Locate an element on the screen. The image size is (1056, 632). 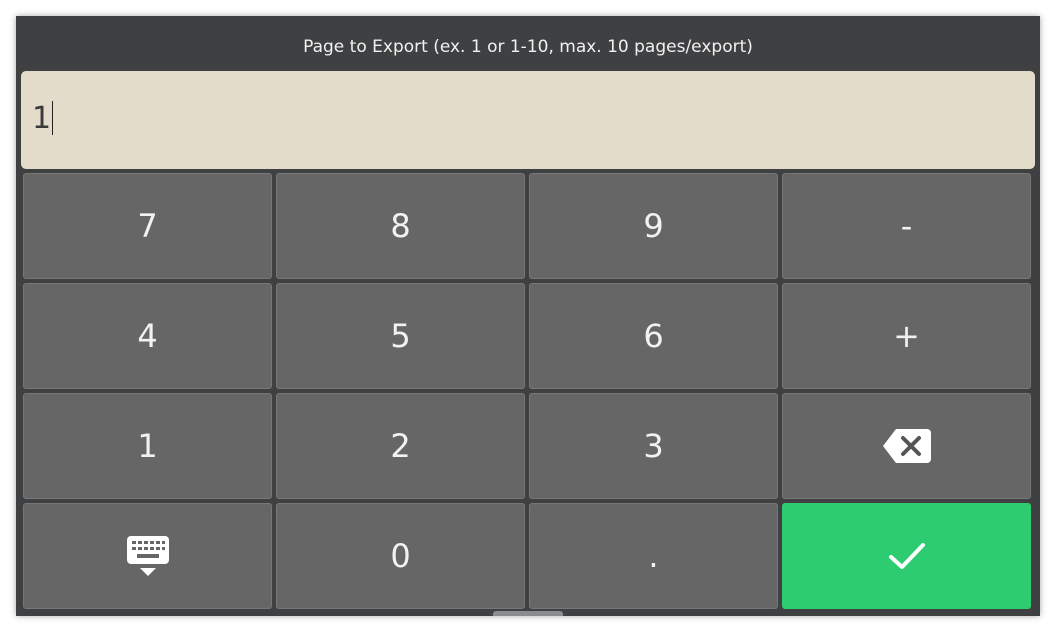
key-1-label: 1 is located at coordinates (147, 446).